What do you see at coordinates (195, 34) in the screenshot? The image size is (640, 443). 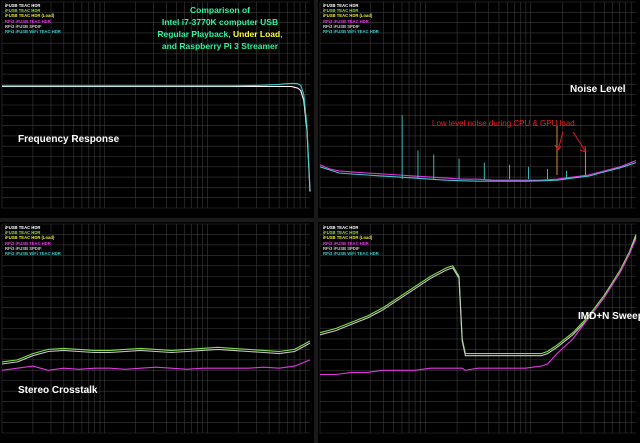 I see `comparison-title-line3a: Regular Playback,` at bounding box center [195, 34].